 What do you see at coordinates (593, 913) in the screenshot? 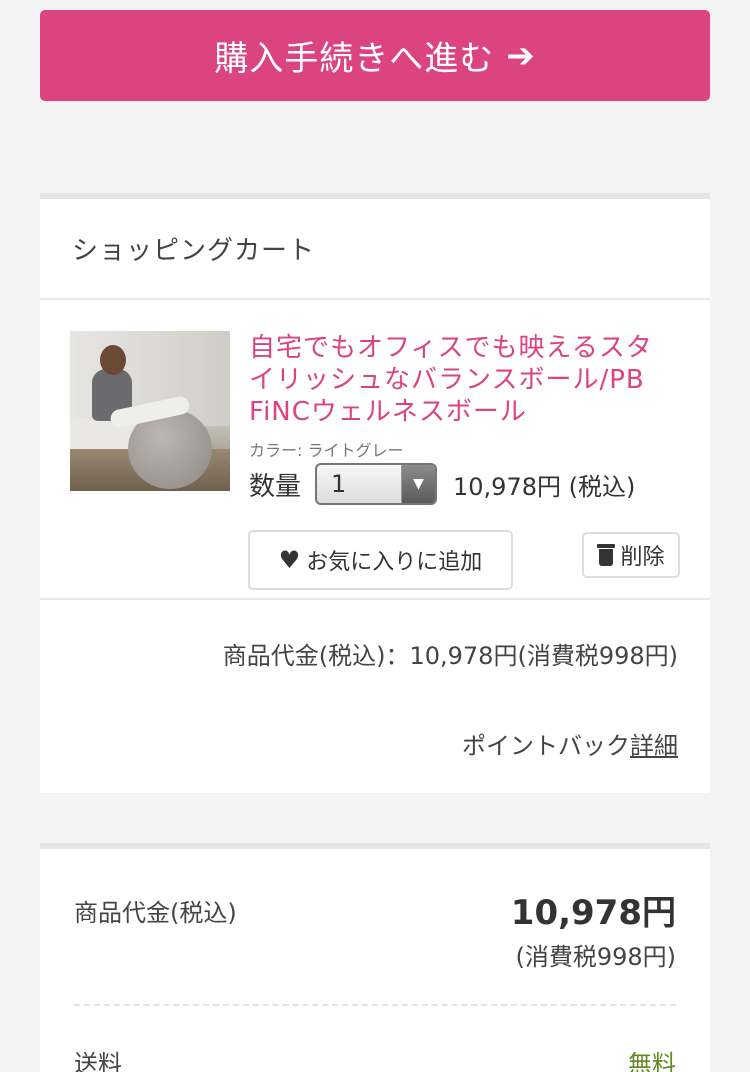
I see `items-total-value: 10,978円` at bounding box center [593, 913].